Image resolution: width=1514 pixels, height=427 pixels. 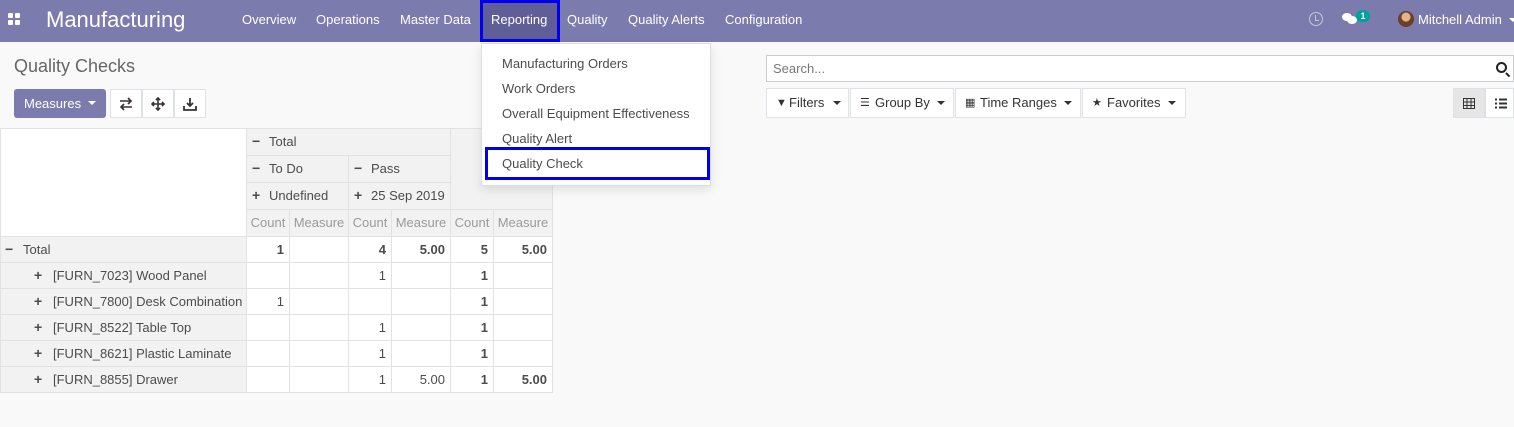 I want to click on group-by-icon: ☰, so click(x=865, y=103).